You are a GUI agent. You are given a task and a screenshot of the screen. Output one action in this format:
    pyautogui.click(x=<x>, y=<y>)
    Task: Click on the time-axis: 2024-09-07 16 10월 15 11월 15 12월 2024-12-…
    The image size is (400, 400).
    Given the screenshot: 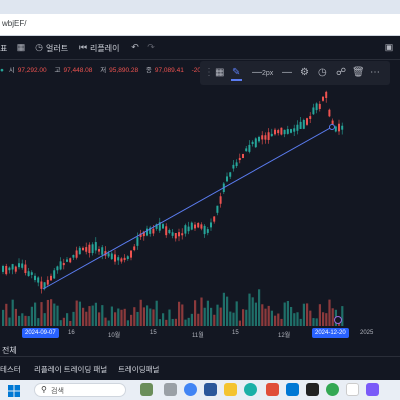 What is the action you would take?
    pyautogui.click(x=200, y=334)
    